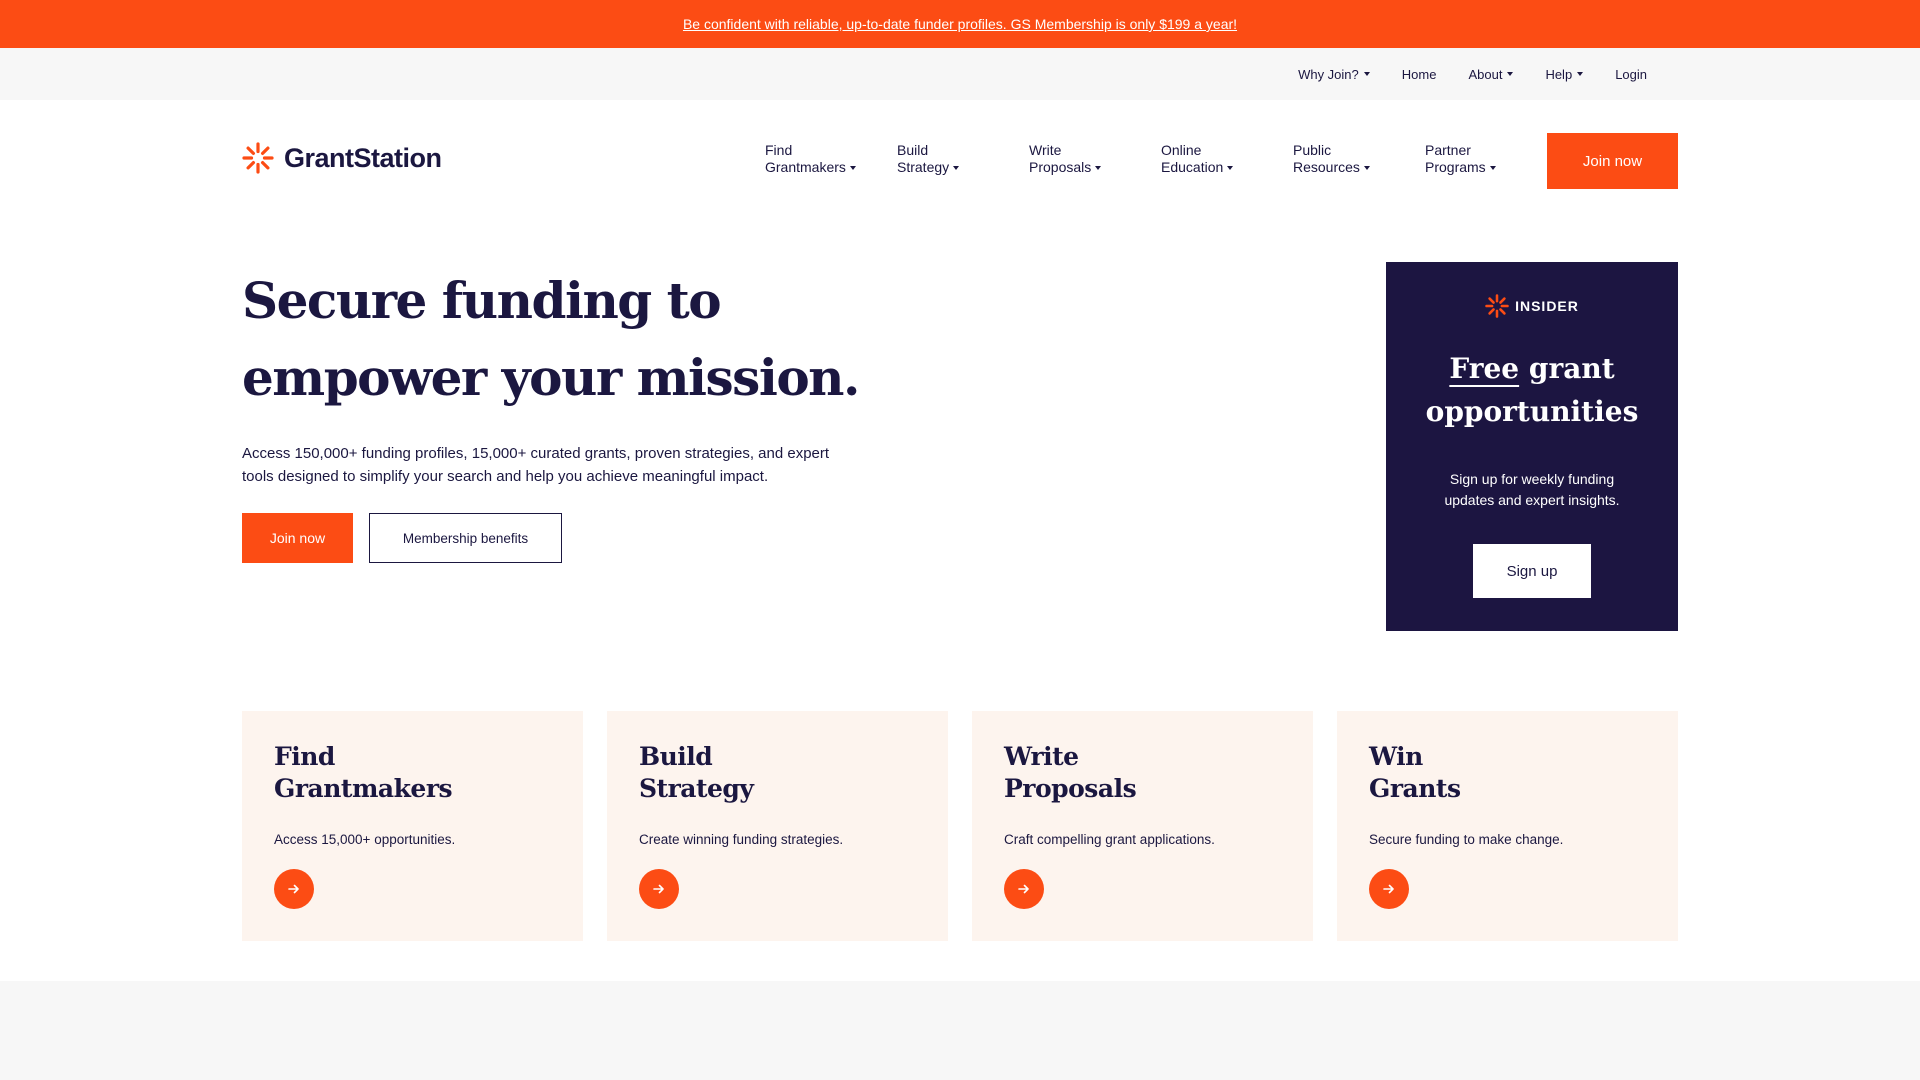 This screenshot has height=1080, width=1920. I want to click on insider-title-line2: opportunities, so click(1532, 411).